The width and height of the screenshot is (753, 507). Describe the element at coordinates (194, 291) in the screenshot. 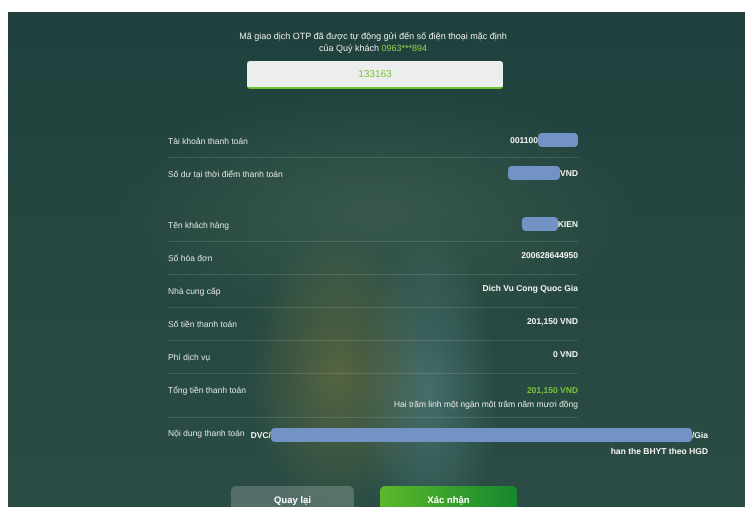

I see `row-label: Nhà cung cấp` at that location.